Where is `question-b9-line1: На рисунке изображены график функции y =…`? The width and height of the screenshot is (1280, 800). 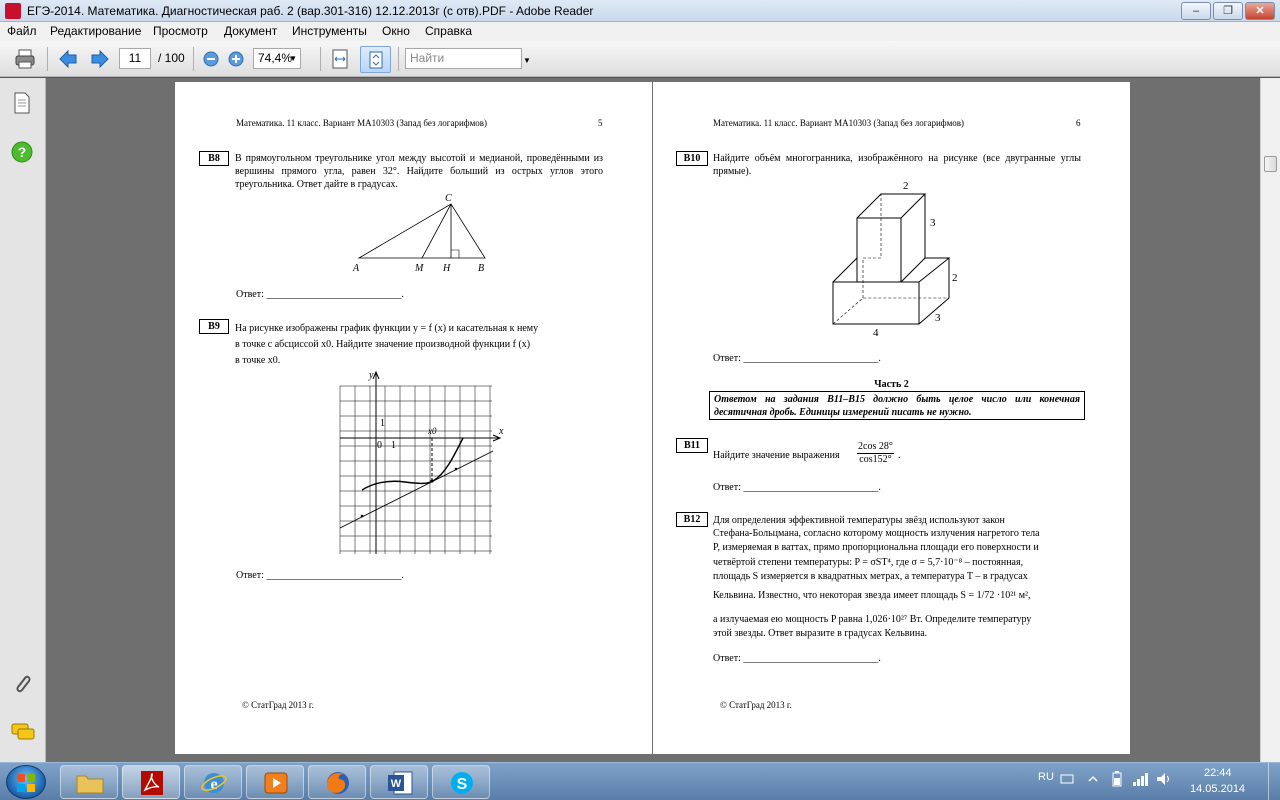
question-b9-line1: На рисунке изображены график функции y =… is located at coordinates (387, 328).